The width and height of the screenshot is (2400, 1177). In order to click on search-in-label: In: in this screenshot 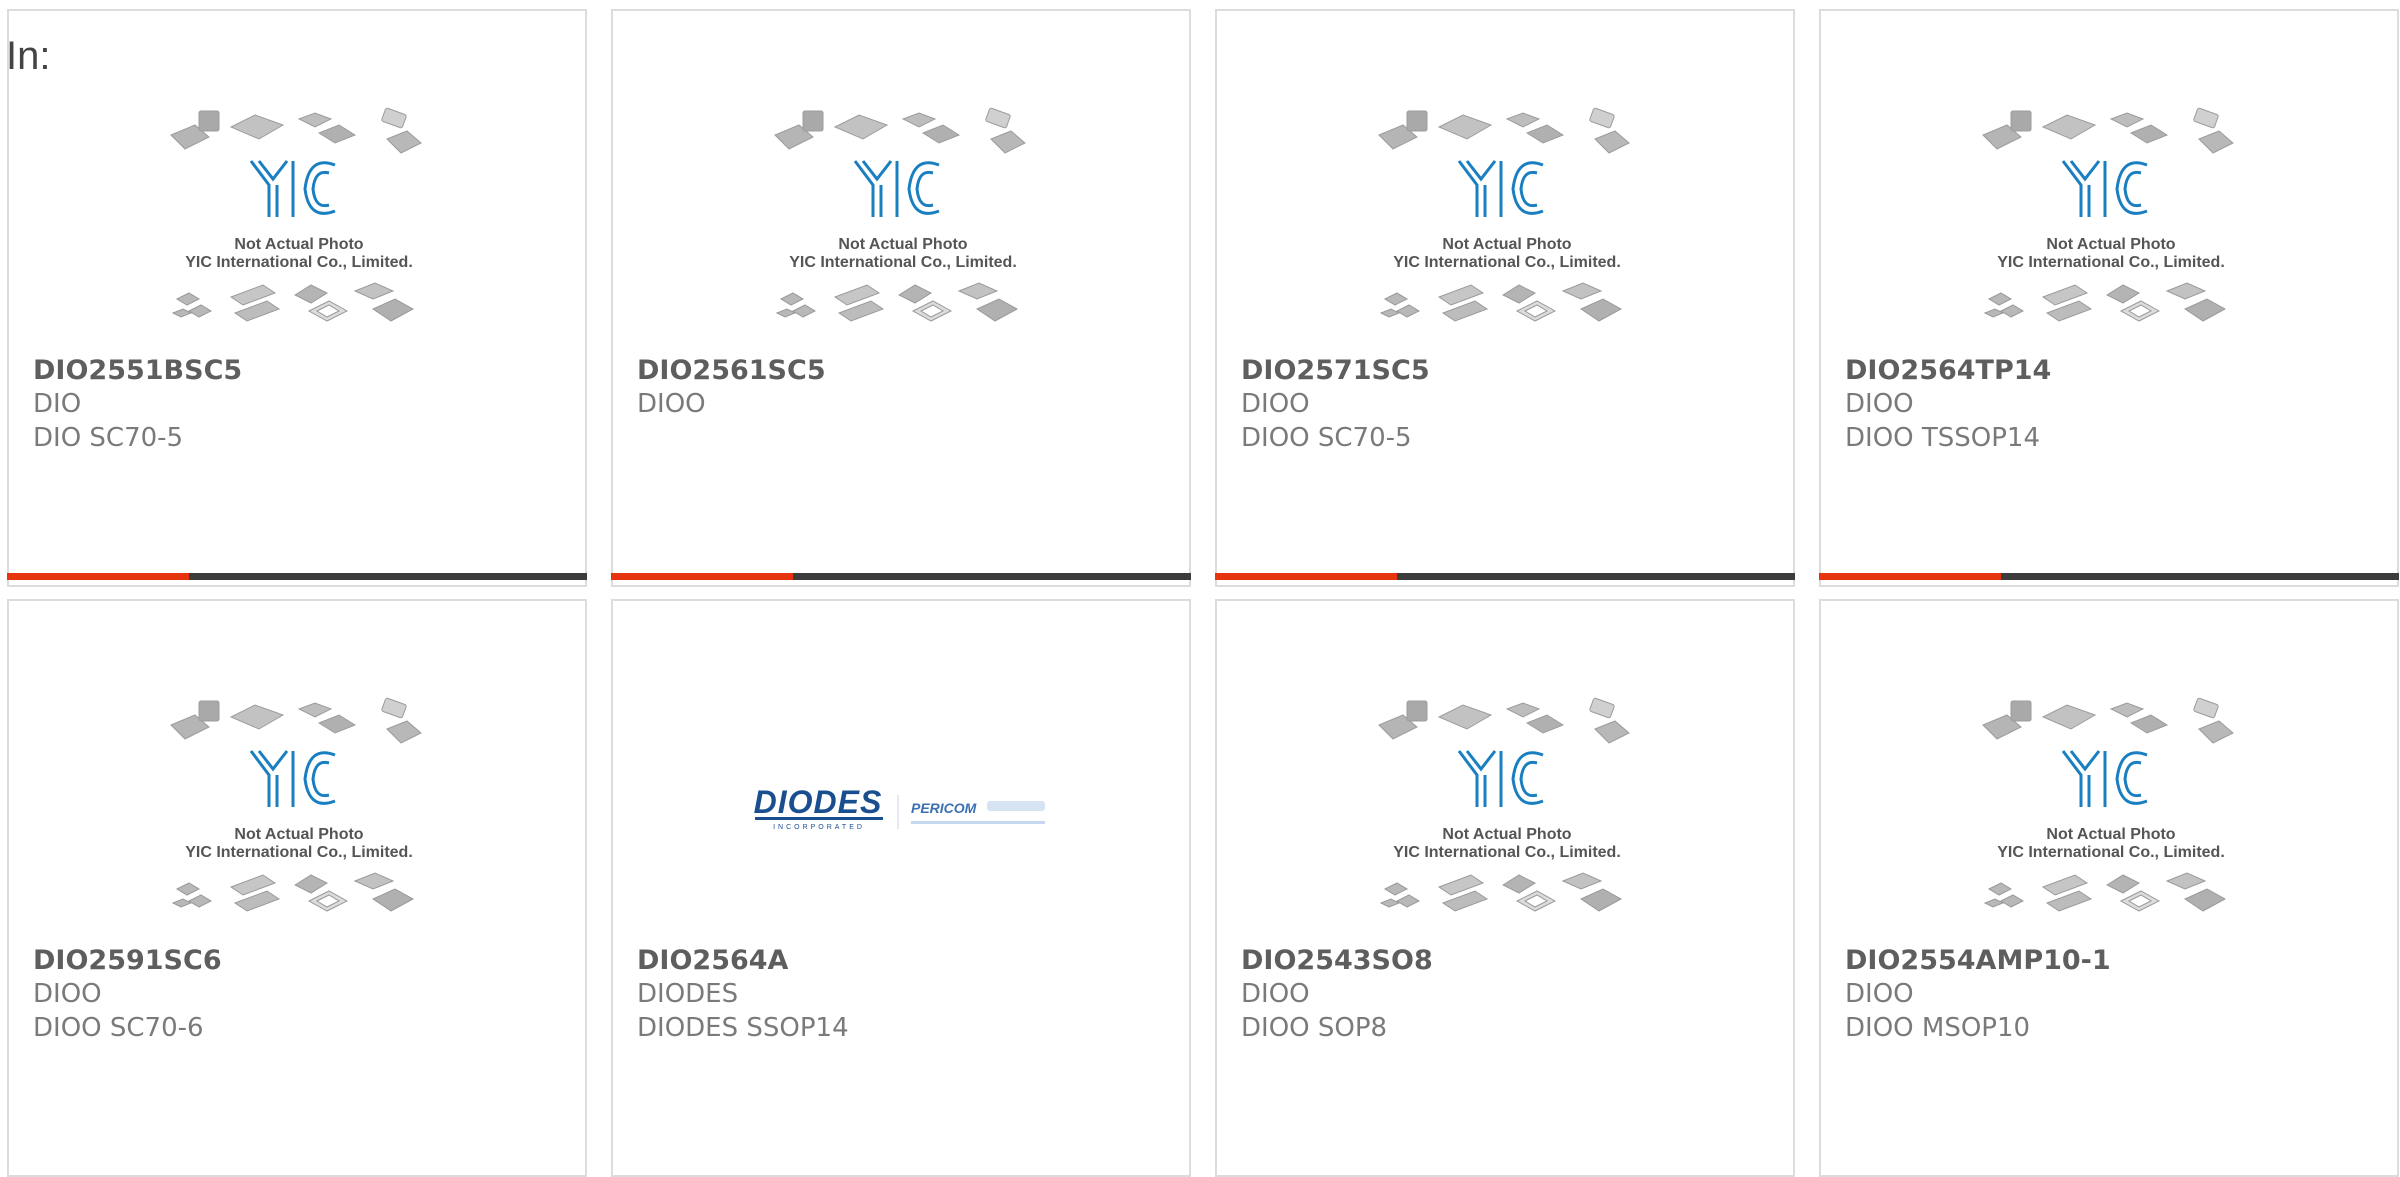, I will do `click(28, 56)`.